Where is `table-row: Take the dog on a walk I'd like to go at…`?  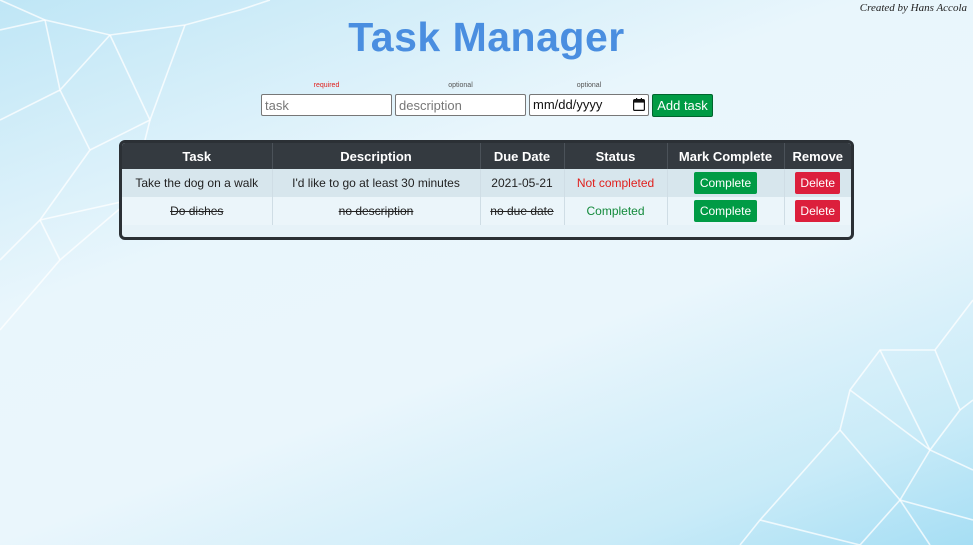
table-row: Take the dog on a walk I'd like to go at… is located at coordinates (486, 183).